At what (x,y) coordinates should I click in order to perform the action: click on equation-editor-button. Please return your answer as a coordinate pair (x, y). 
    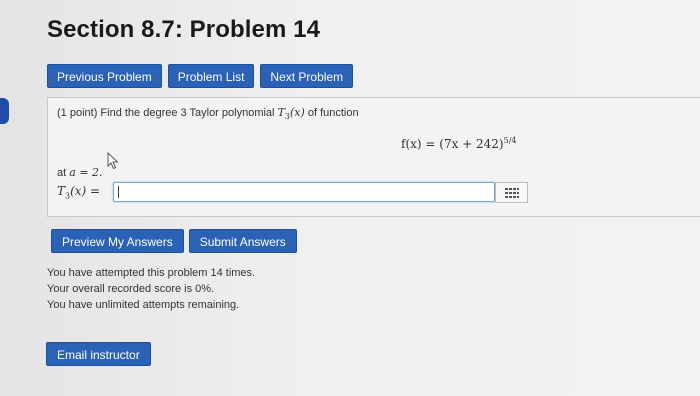
    Looking at the image, I should click on (511, 192).